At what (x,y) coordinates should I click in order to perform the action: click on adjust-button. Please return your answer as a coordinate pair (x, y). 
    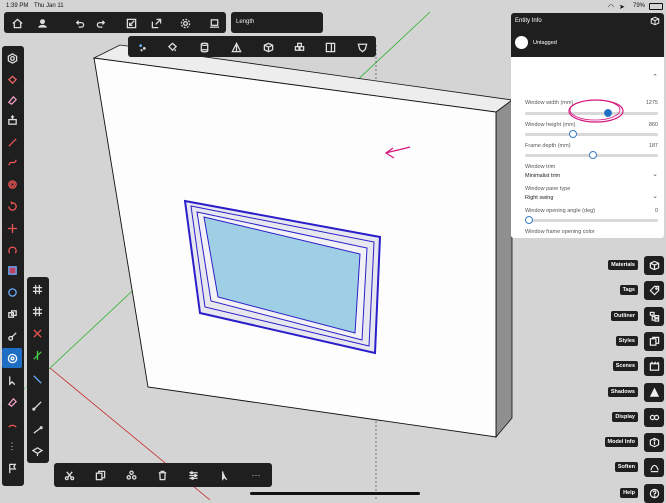
    Looking at the image, I should click on (193, 475).